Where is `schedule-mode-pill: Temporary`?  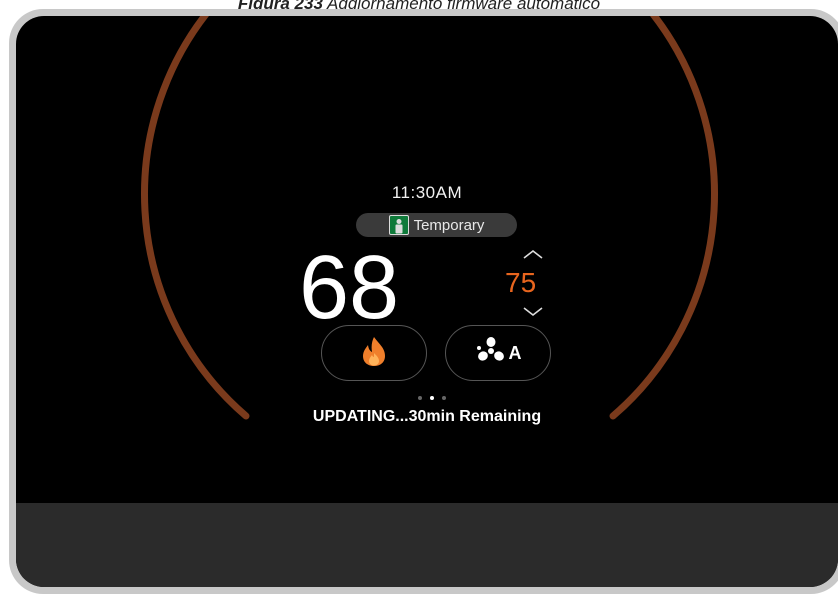 schedule-mode-pill: Temporary is located at coordinates (436, 225).